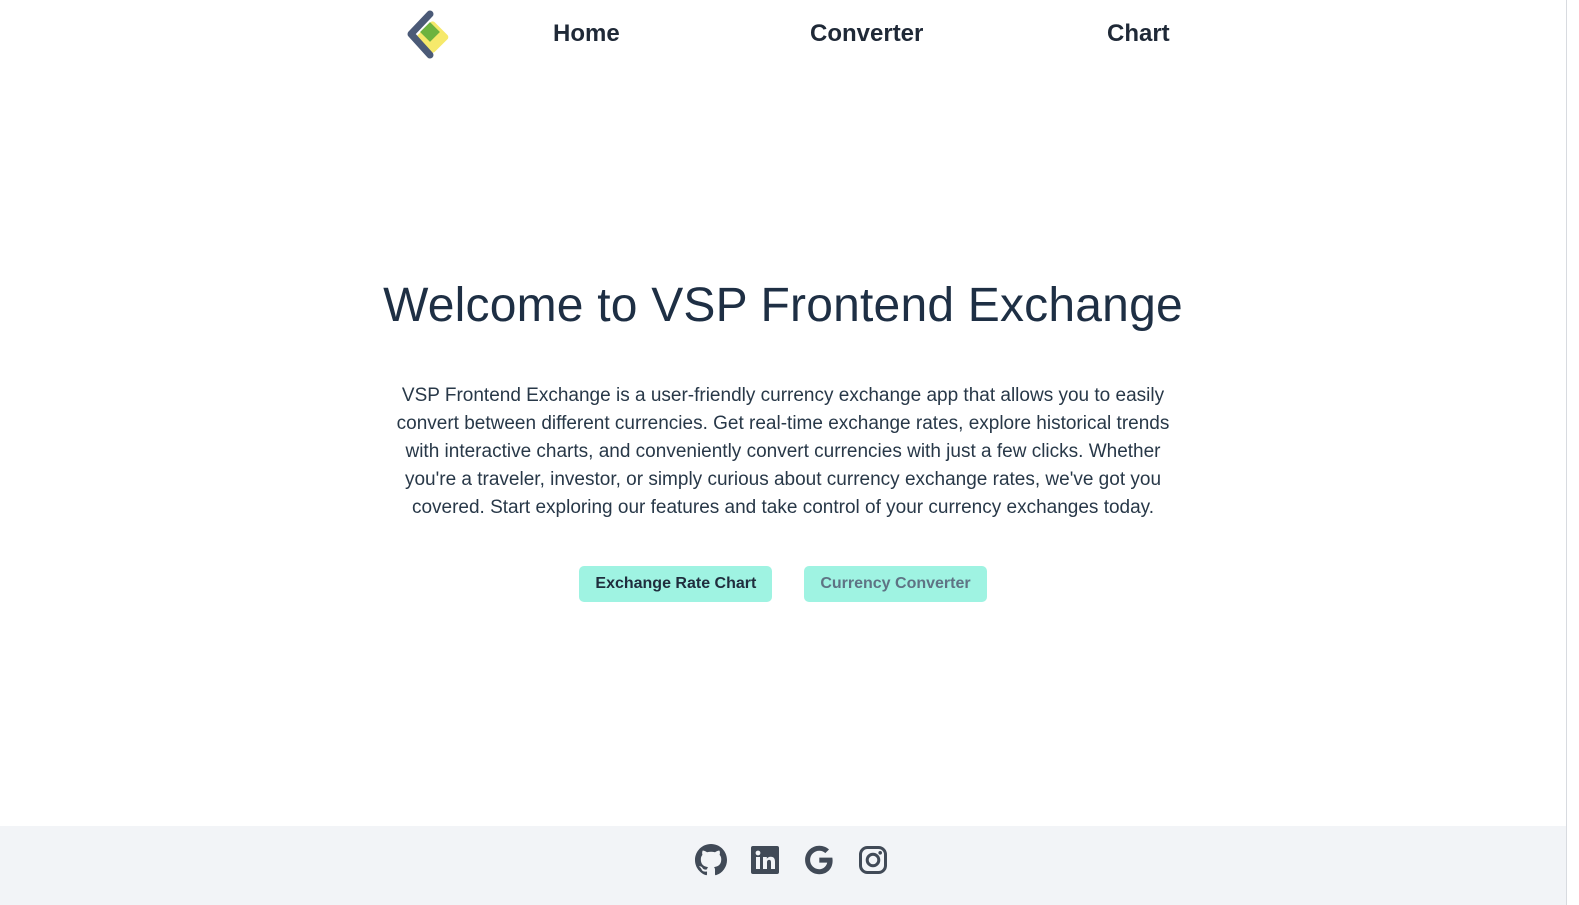 This screenshot has width=1579, height=905. Describe the element at coordinates (792, 860) in the screenshot. I see `social-links` at that location.